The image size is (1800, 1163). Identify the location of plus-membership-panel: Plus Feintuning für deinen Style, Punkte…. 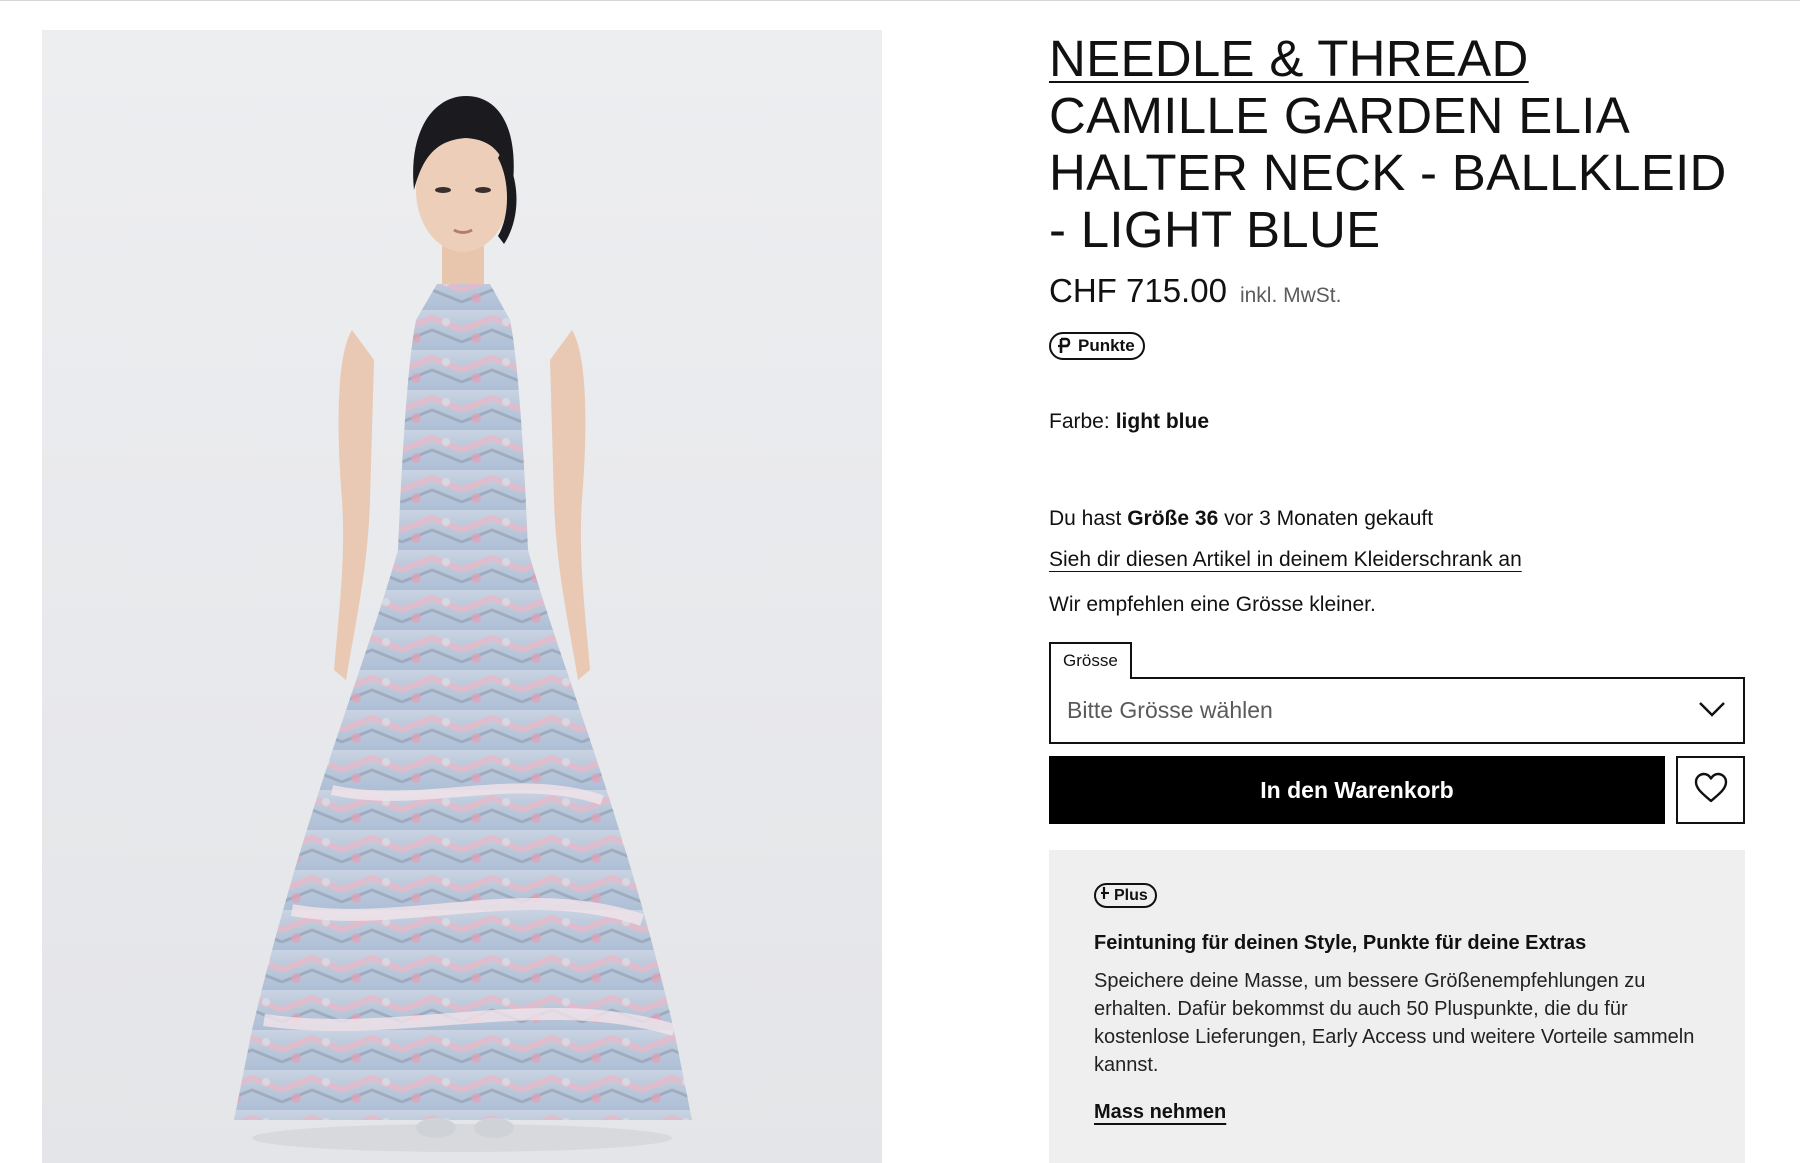
(1397, 1006).